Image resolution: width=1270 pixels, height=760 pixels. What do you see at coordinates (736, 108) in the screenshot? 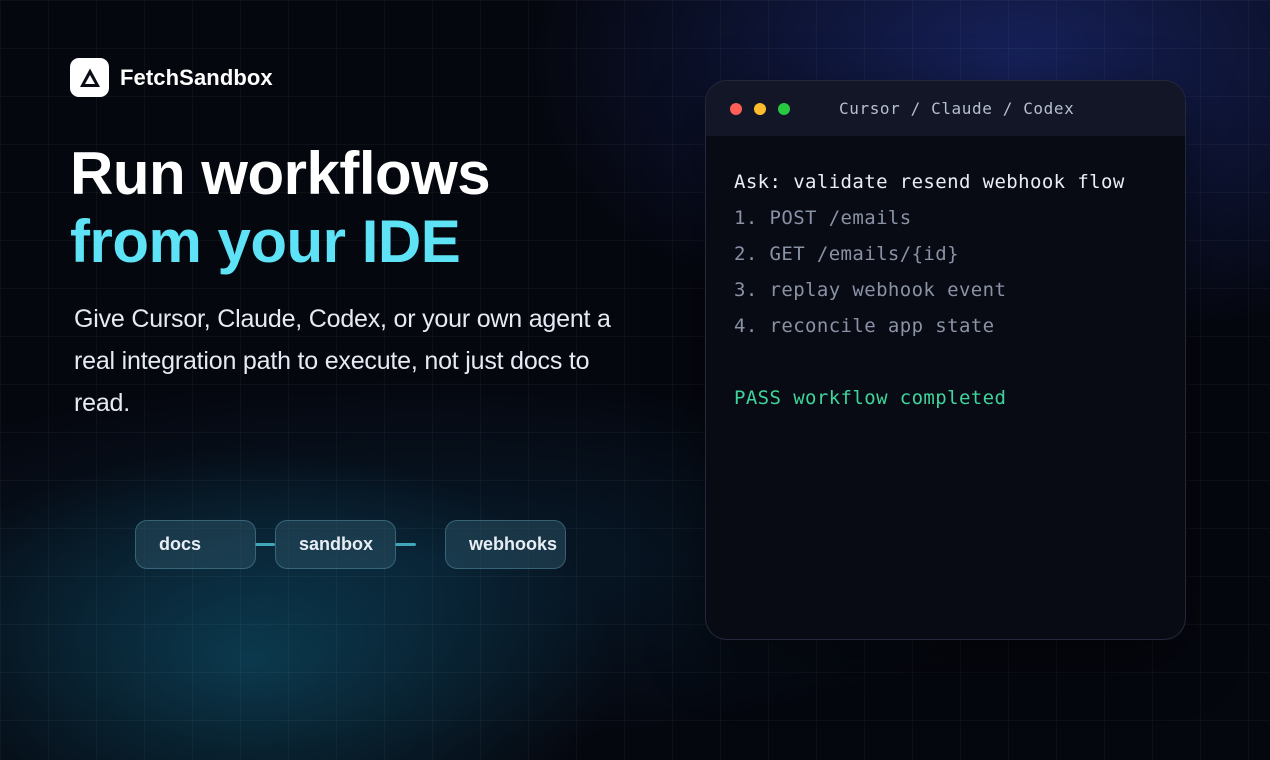
I see `close-window-dot-icon` at bounding box center [736, 108].